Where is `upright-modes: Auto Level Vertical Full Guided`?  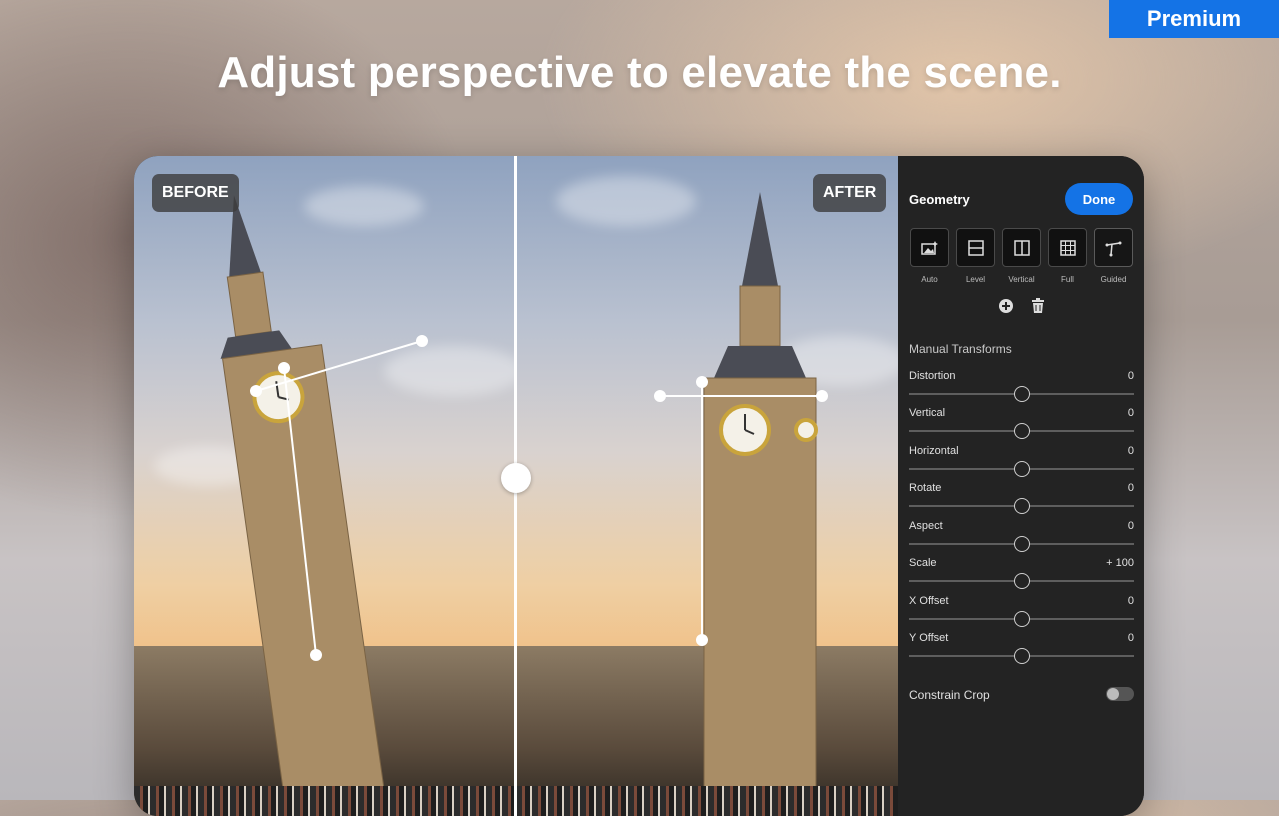
upright-modes: Auto Level Vertical Full Guided is located at coordinates (1021, 256).